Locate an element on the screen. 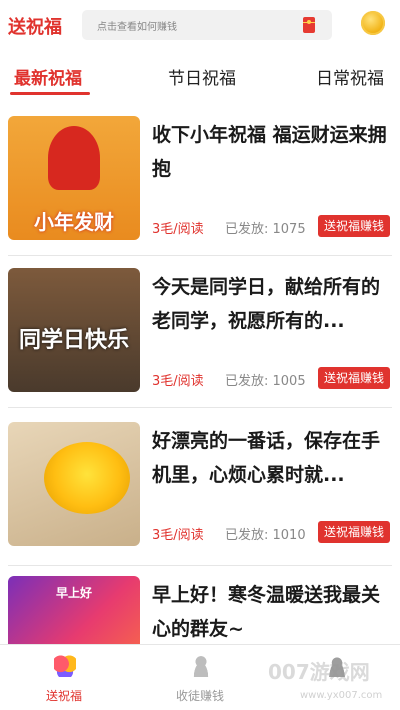  hearts-icon is located at coordinates (65, 666).